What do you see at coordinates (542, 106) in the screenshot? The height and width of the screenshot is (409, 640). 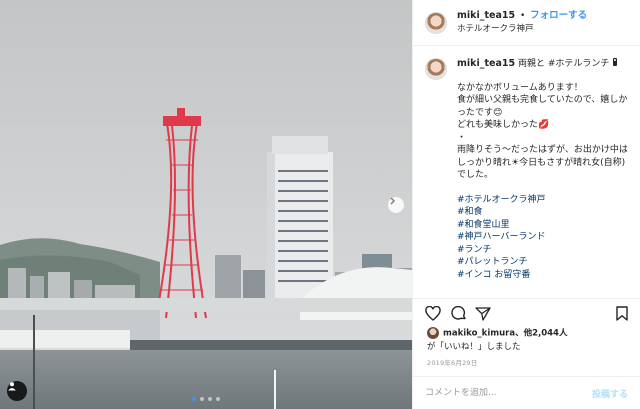 I see `caption-line: 食が細い父親も完食していたので、嬉しかったです😊` at bounding box center [542, 106].